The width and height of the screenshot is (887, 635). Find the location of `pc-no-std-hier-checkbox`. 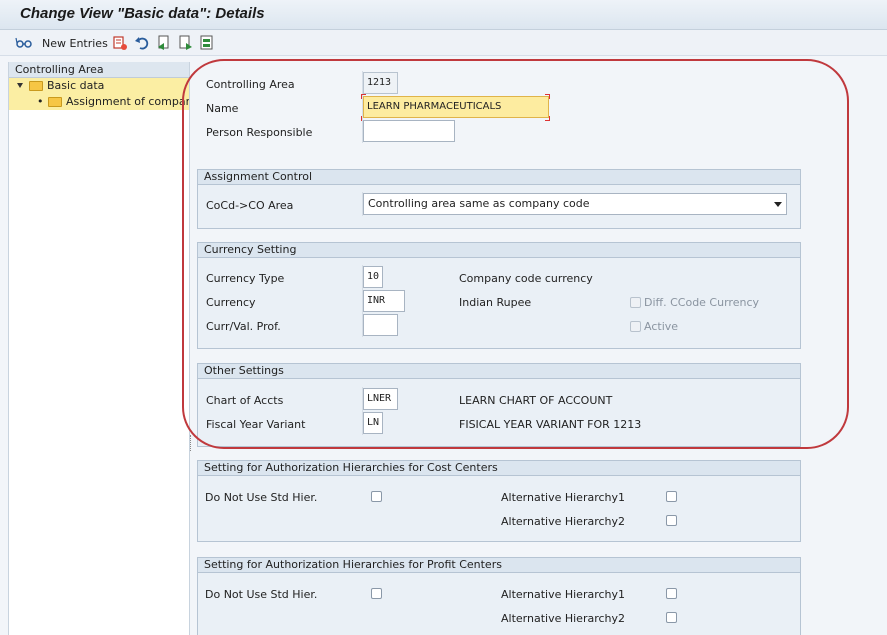

pc-no-std-hier-checkbox is located at coordinates (376, 593).